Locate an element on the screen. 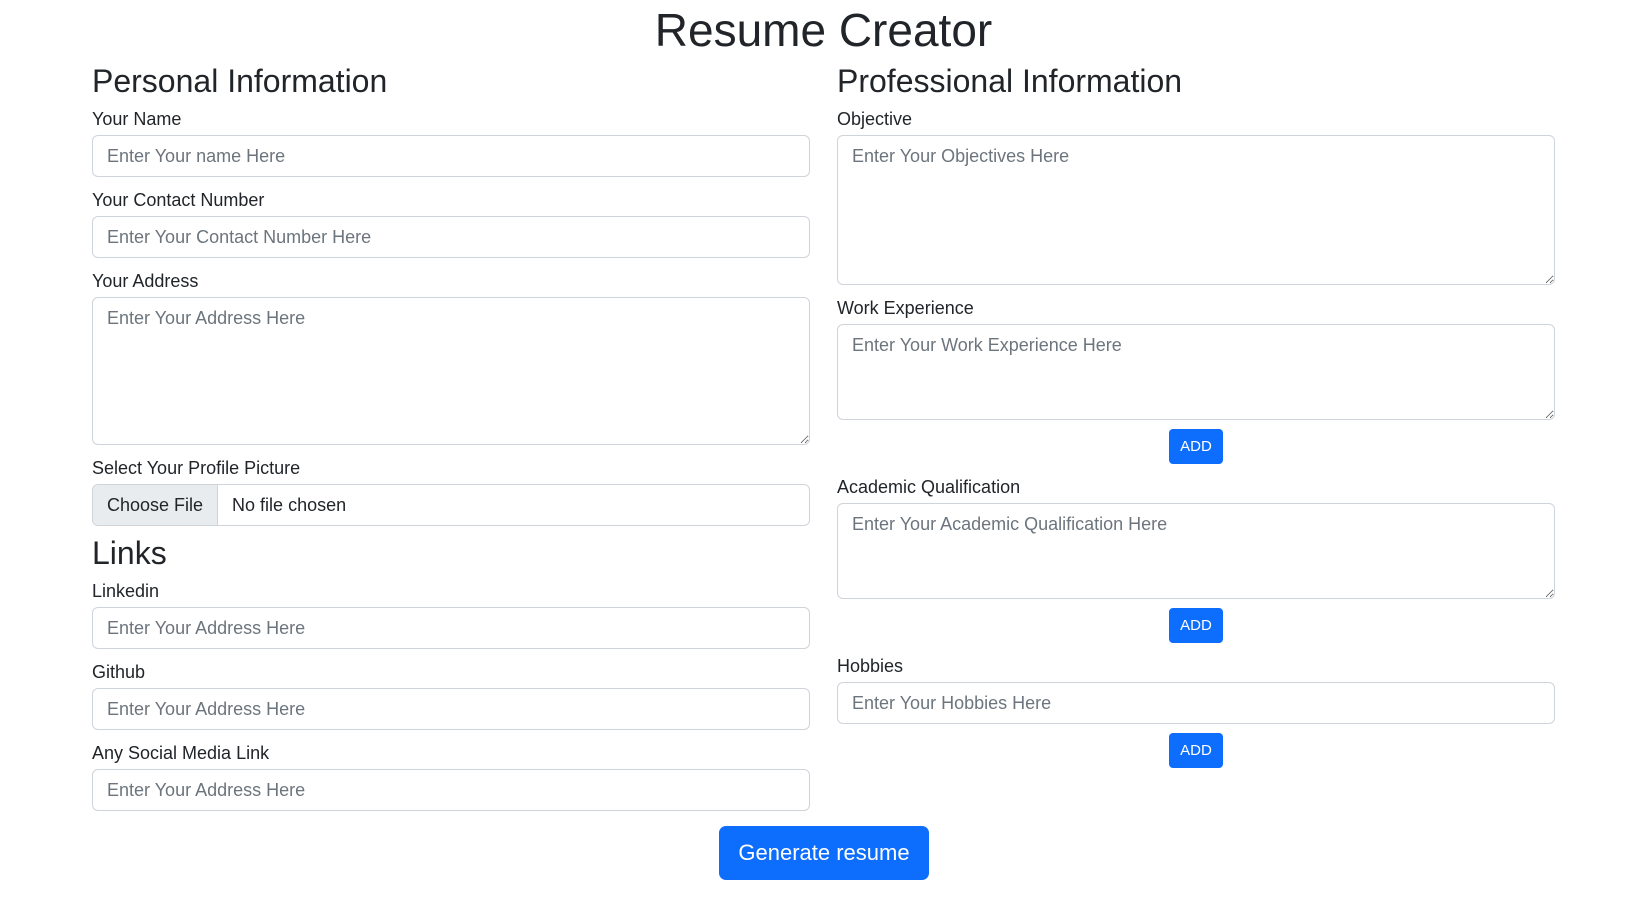 The height and width of the screenshot is (913, 1647). profile-picture-input: Choose File No file chosen is located at coordinates (451, 505).